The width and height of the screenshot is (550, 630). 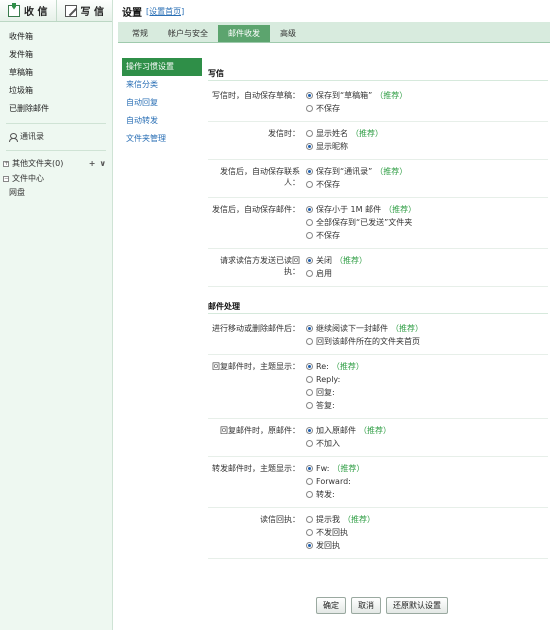 What do you see at coordinates (332, 146) in the screenshot?
I see `radio-option-label: 显示昵称` at bounding box center [332, 146].